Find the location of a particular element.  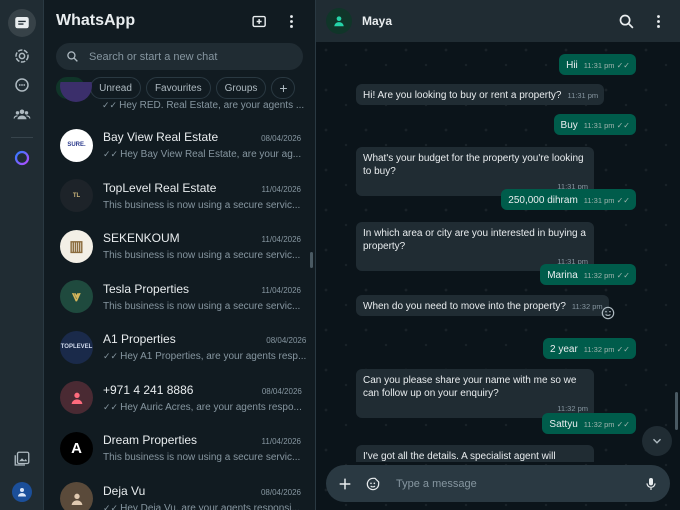

voice-message-button is located at coordinates (651, 484).